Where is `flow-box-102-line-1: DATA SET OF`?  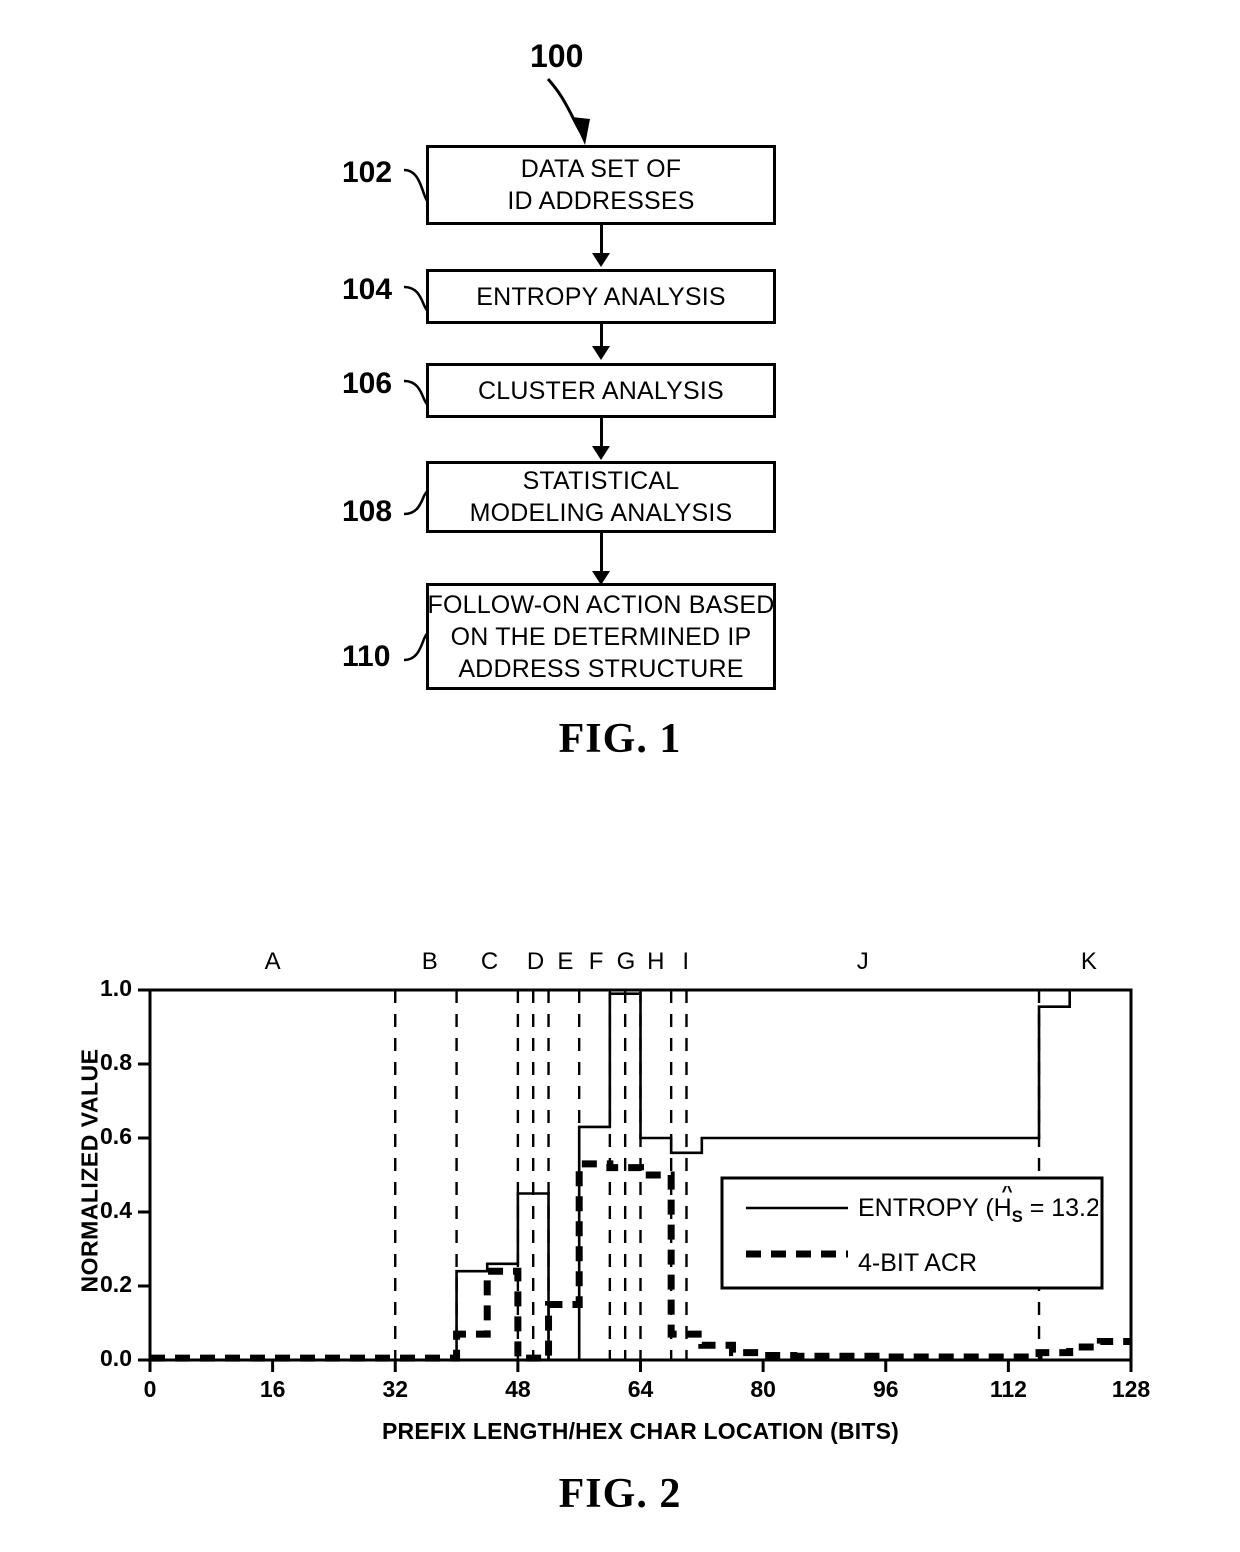
flow-box-102-line-1: DATA SET OF is located at coordinates (601, 169).